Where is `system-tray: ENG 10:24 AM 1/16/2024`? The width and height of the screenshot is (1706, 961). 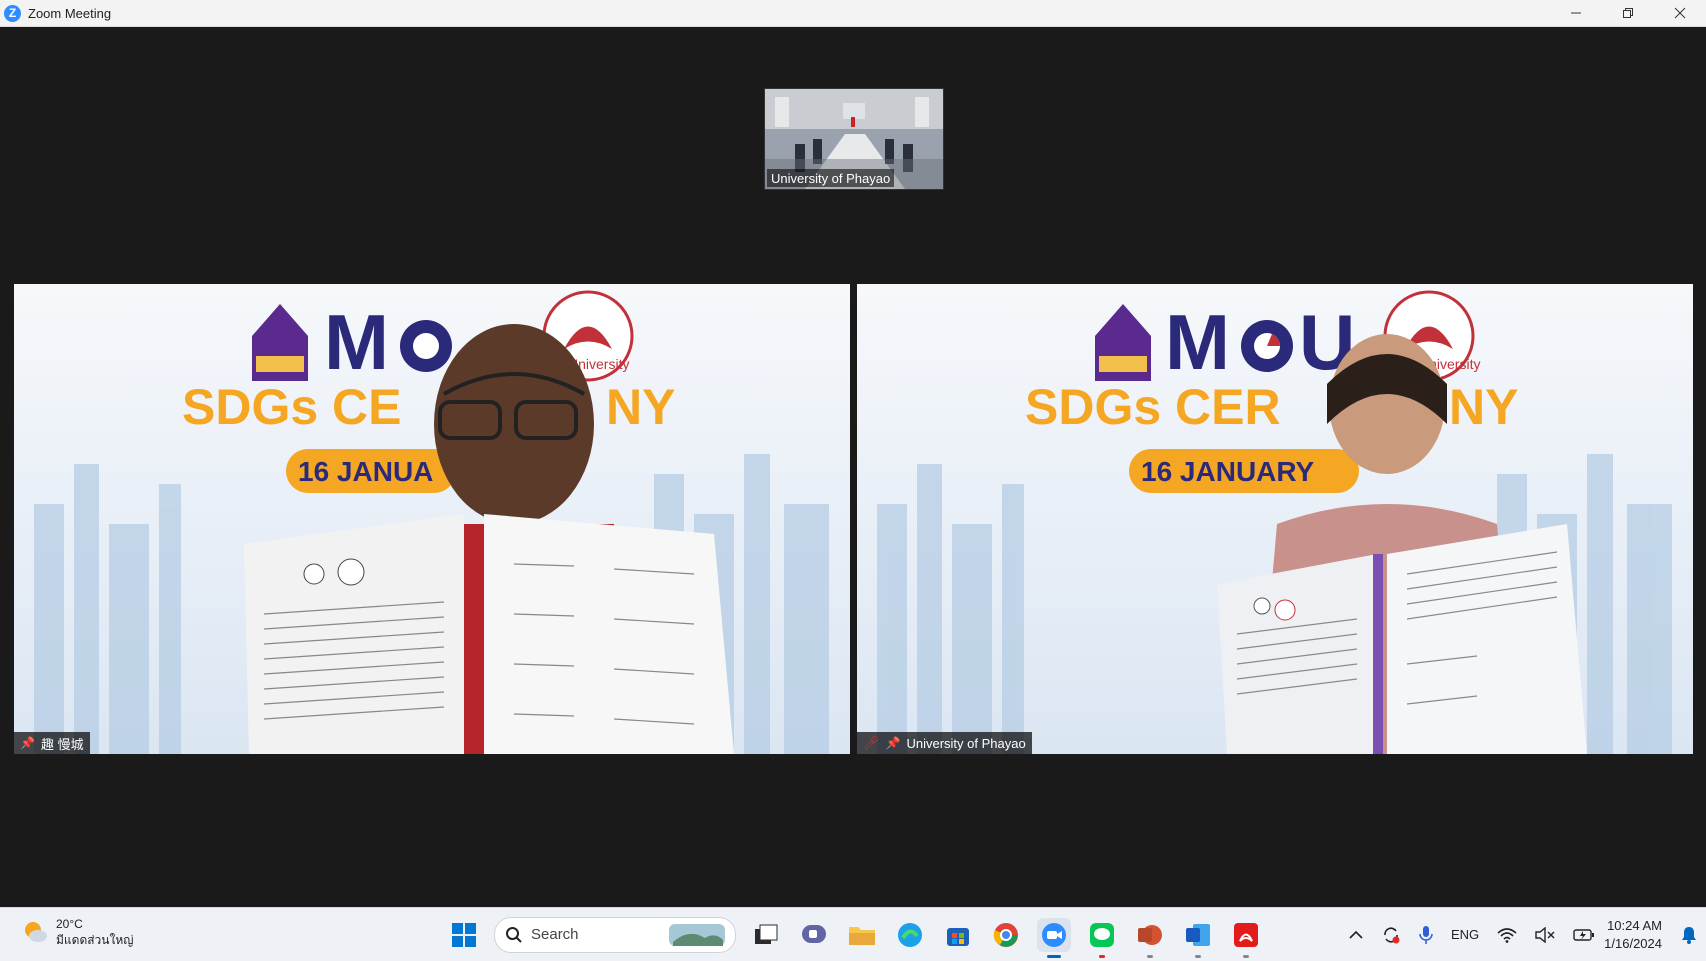 system-tray: ENG 10:24 AM 1/16/2024 is located at coordinates (1523, 934).